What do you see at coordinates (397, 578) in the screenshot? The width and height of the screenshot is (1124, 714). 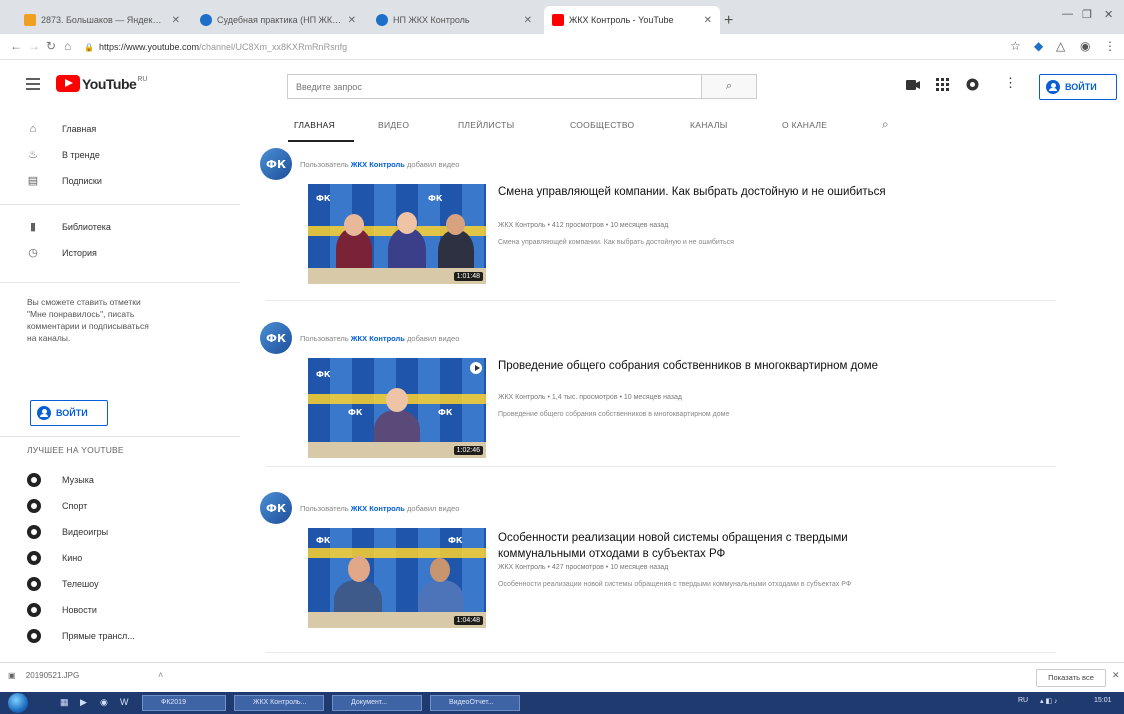 I see `video-thumbnail: ФК ФК 1:04:48` at bounding box center [397, 578].